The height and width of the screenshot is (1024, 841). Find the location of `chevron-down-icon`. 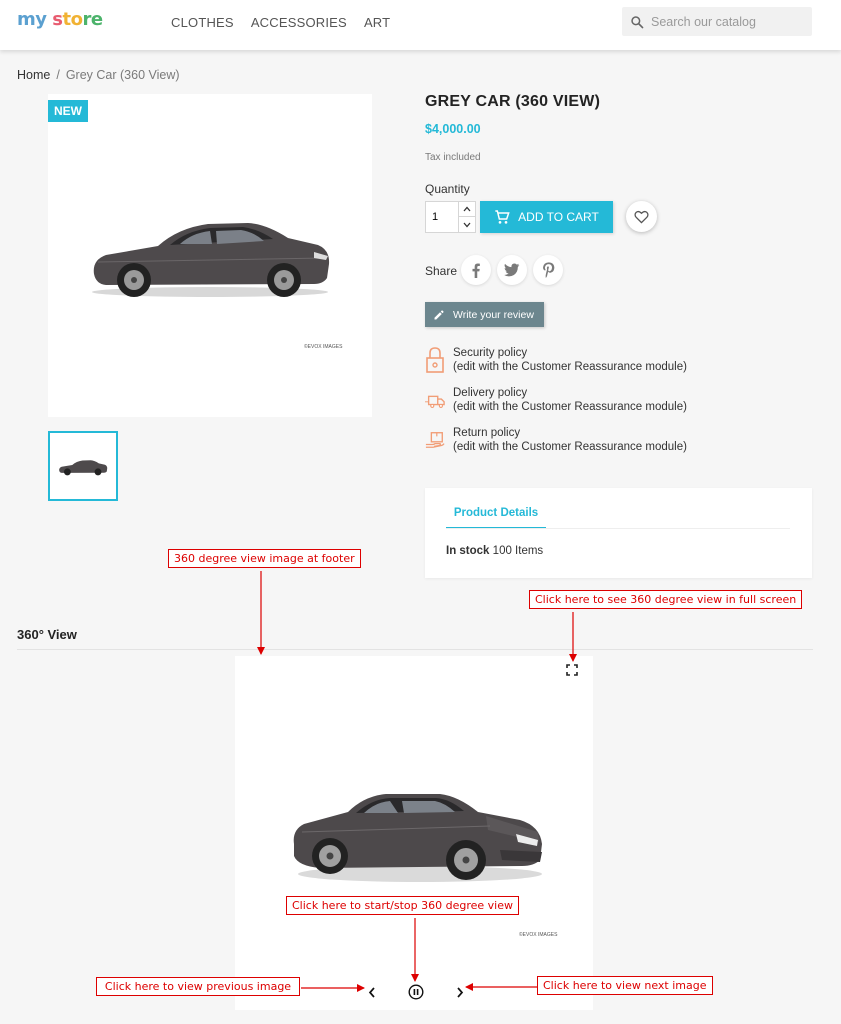

chevron-down-icon is located at coordinates (467, 224).